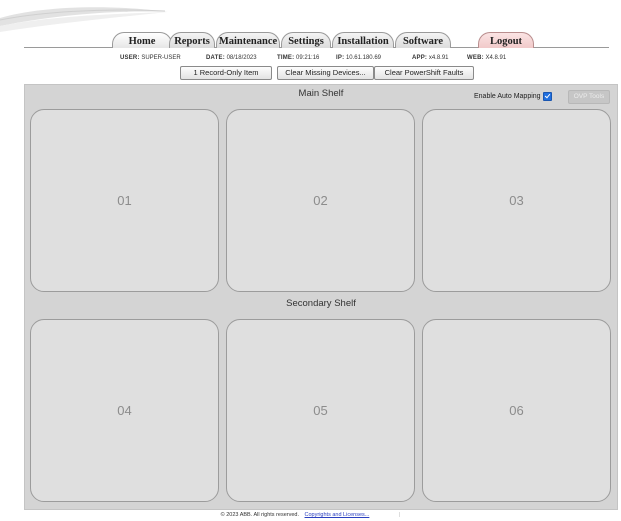 This screenshot has height=521, width=621. What do you see at coordinates (306, 40) in the screenshot?
I see `tab-settings: Settings` at bounding box center [306, 40].